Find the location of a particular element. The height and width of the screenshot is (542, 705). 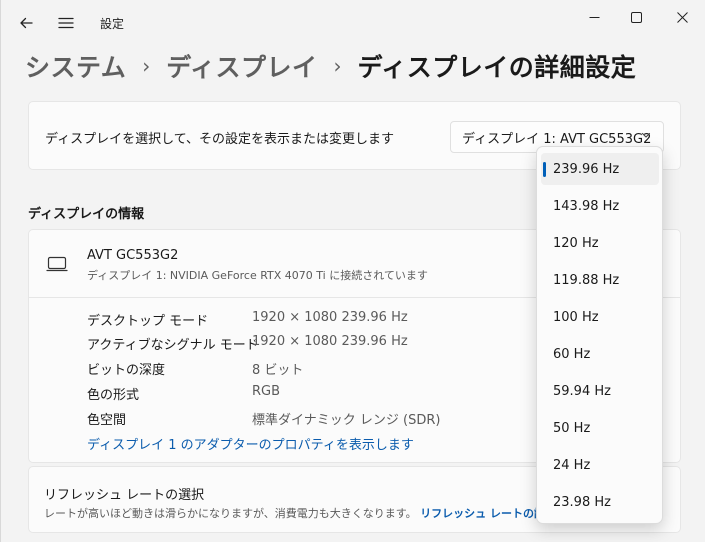

property-key: 色空間 is located at coordinates (107, 420).